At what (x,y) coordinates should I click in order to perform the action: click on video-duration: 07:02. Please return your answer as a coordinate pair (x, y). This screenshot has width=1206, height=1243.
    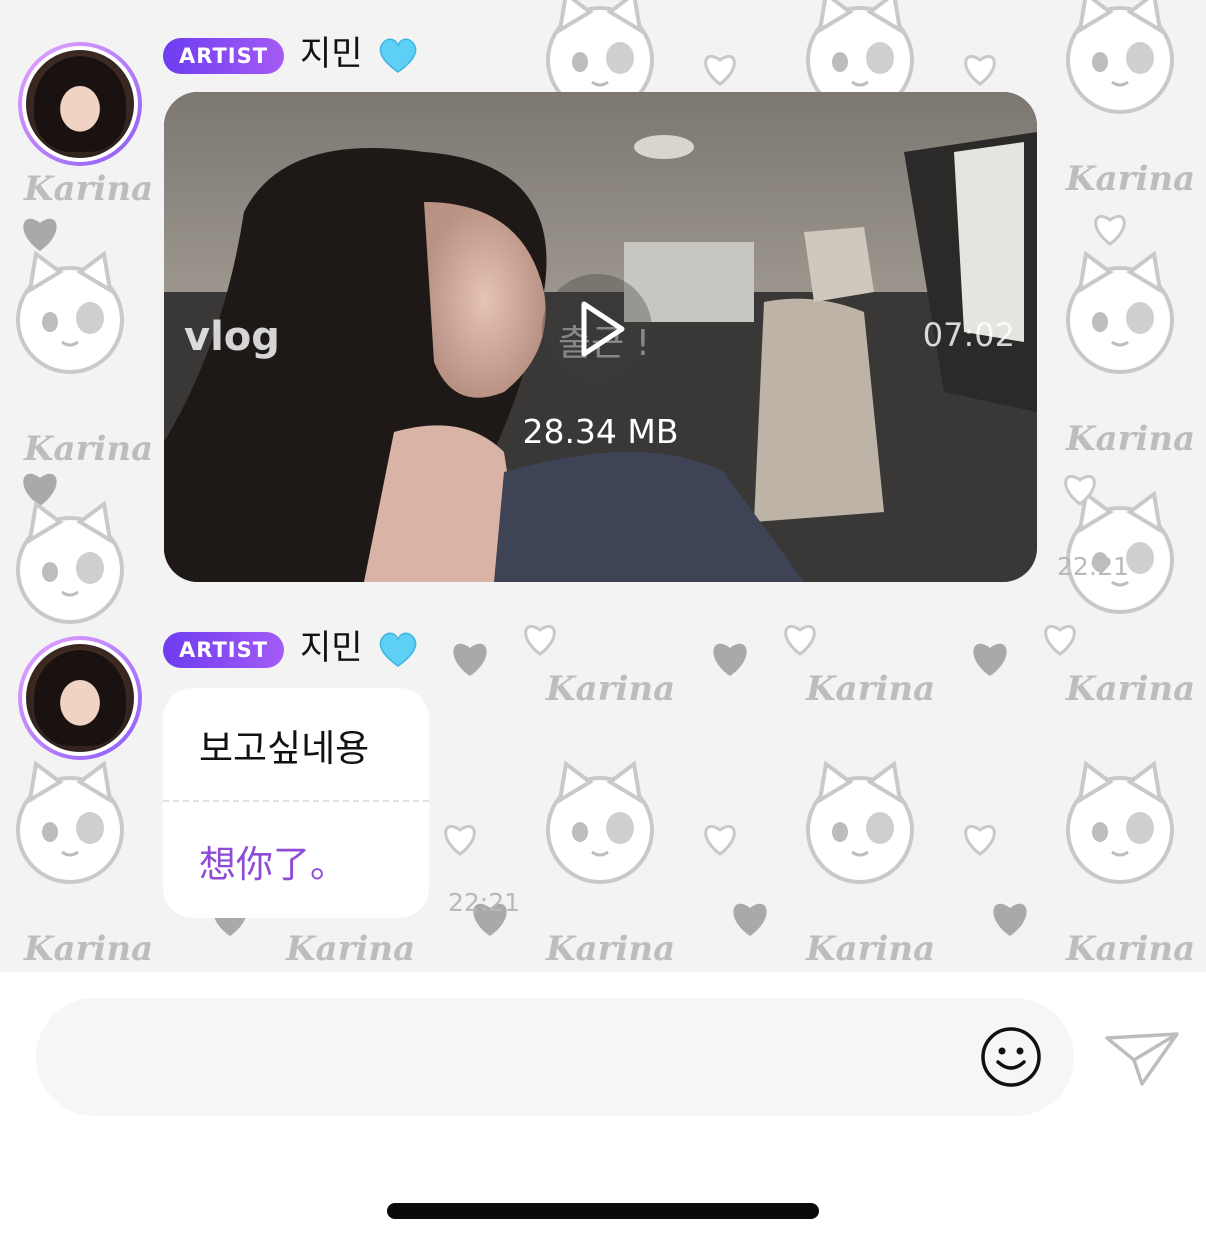
    Looking at the image, I should click on (968, 335).